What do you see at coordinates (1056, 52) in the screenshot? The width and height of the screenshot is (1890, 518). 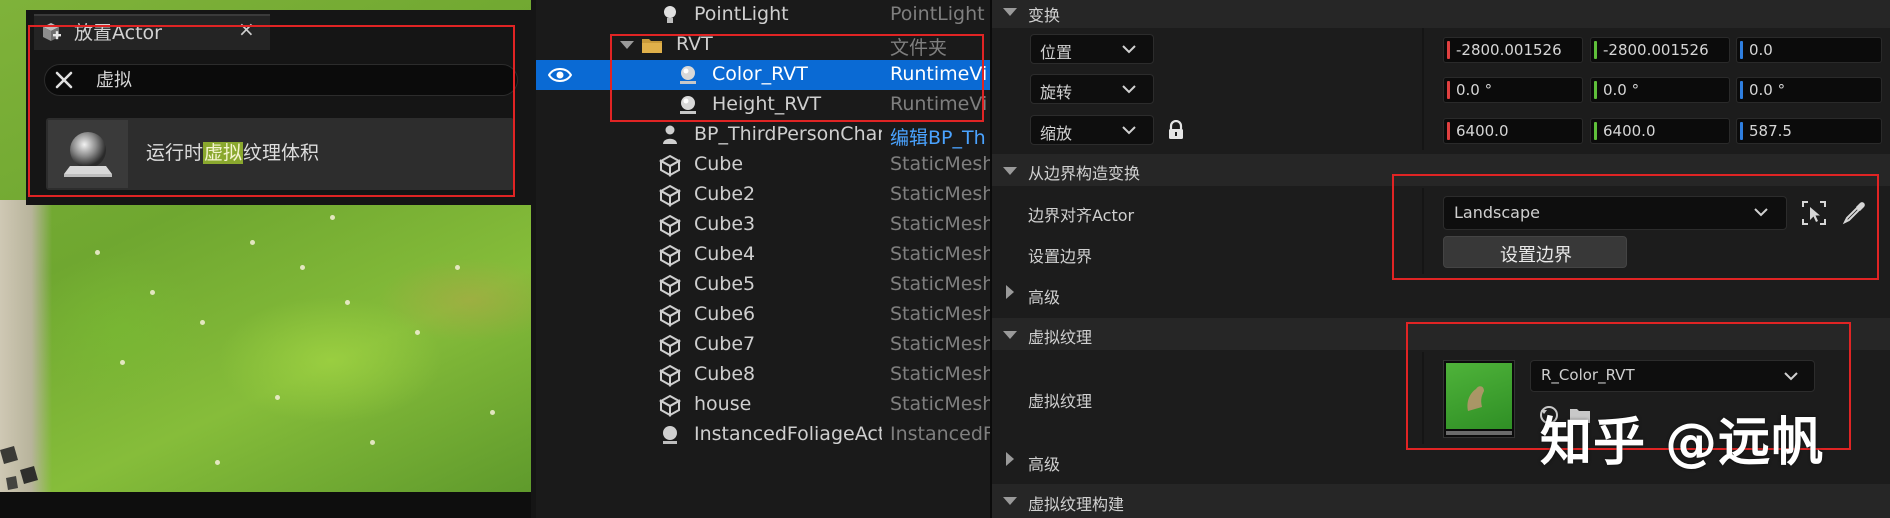 I see `location-label: 位置` at bounding box center [1056, 52].